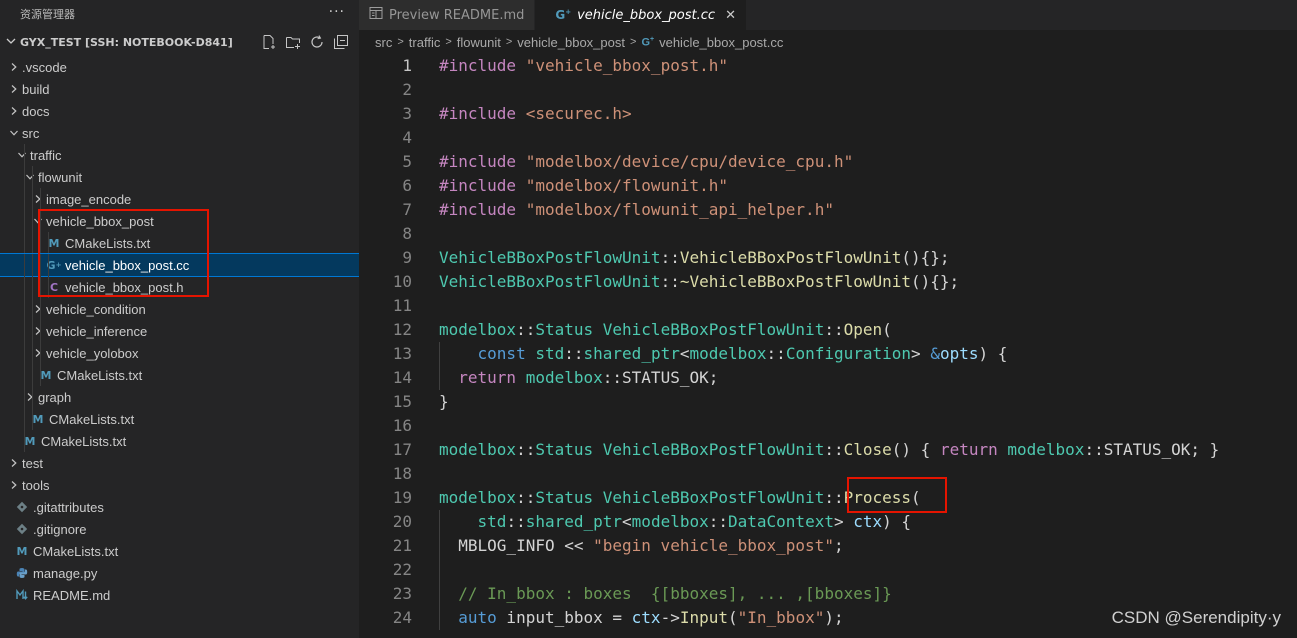  Describe the element at coordinates (828, 186) in the screenshot. I see `code-line: 6 #include "modelbox/flowunit.h"` at that location.